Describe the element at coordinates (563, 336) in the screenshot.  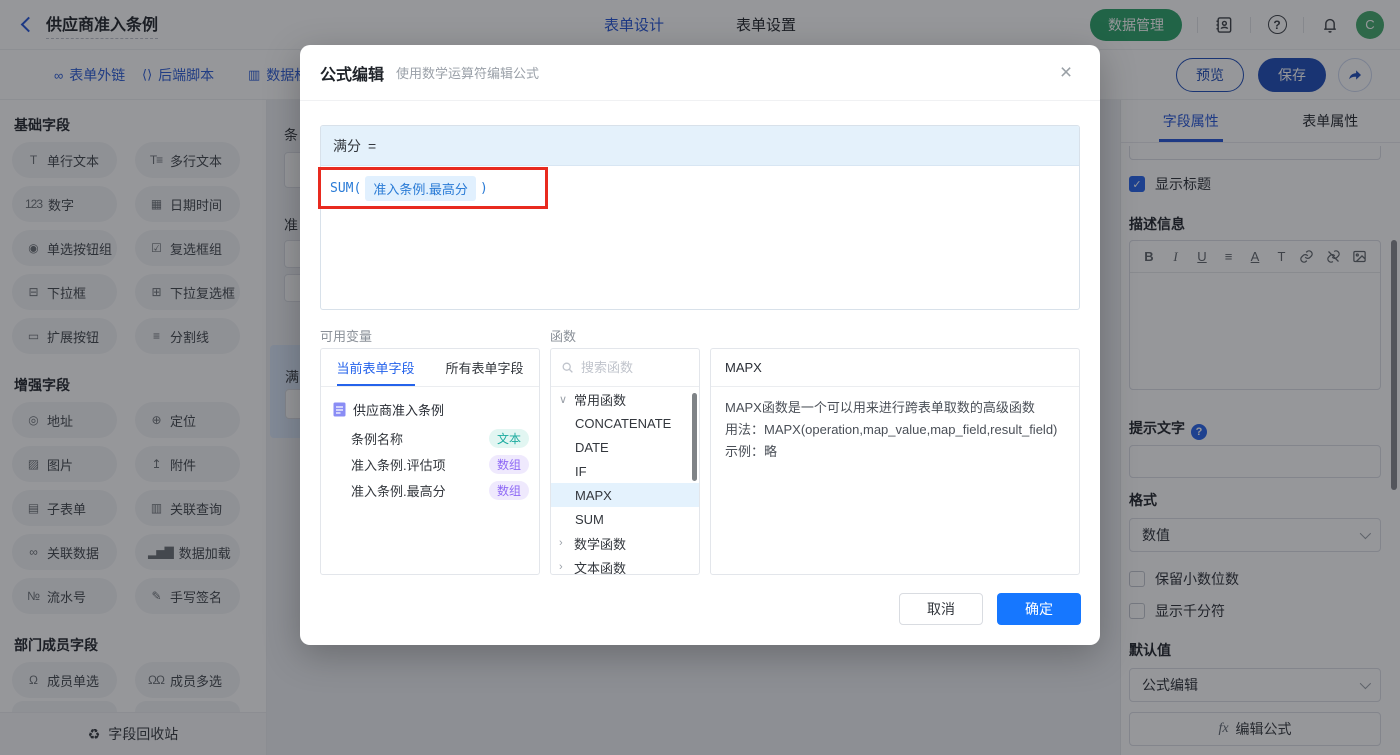
I see `functions-label: 函数` at that location.